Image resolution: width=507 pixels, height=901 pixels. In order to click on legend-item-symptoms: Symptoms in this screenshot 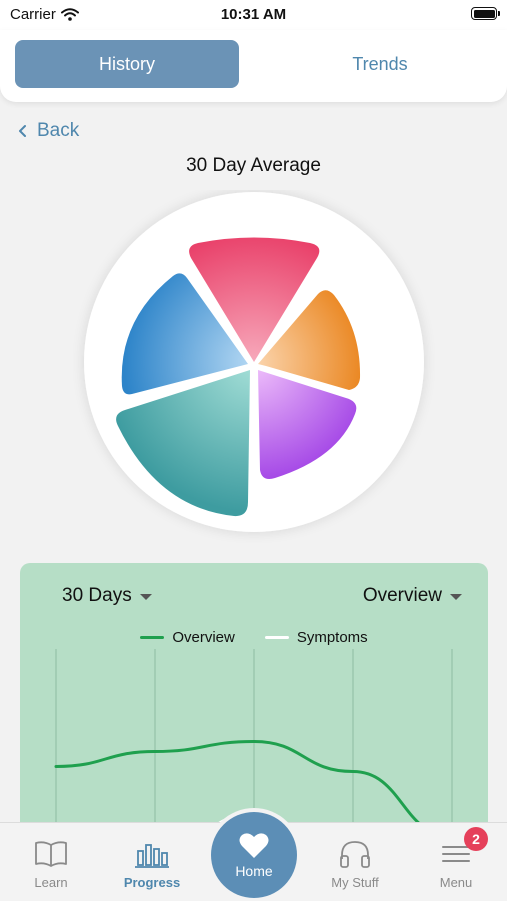, I will do `click(316, 637)`.